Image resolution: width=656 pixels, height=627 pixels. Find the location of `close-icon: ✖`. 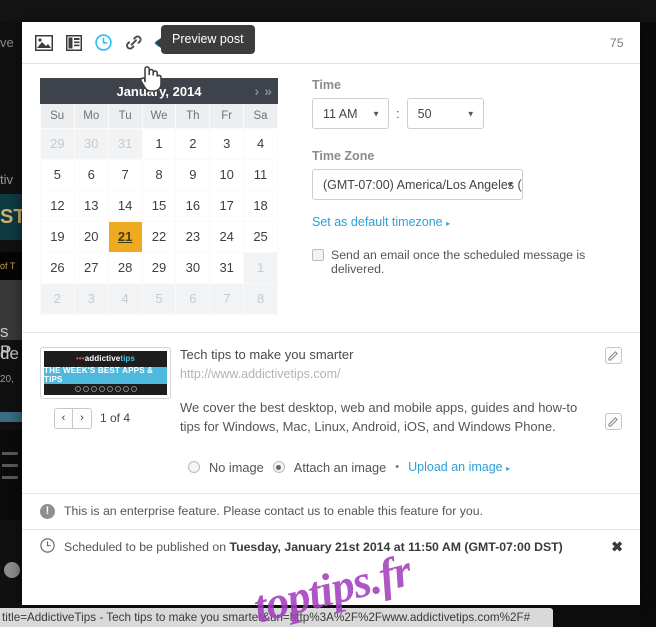

close-icon: ✖ is located at coordinates (617, 547).